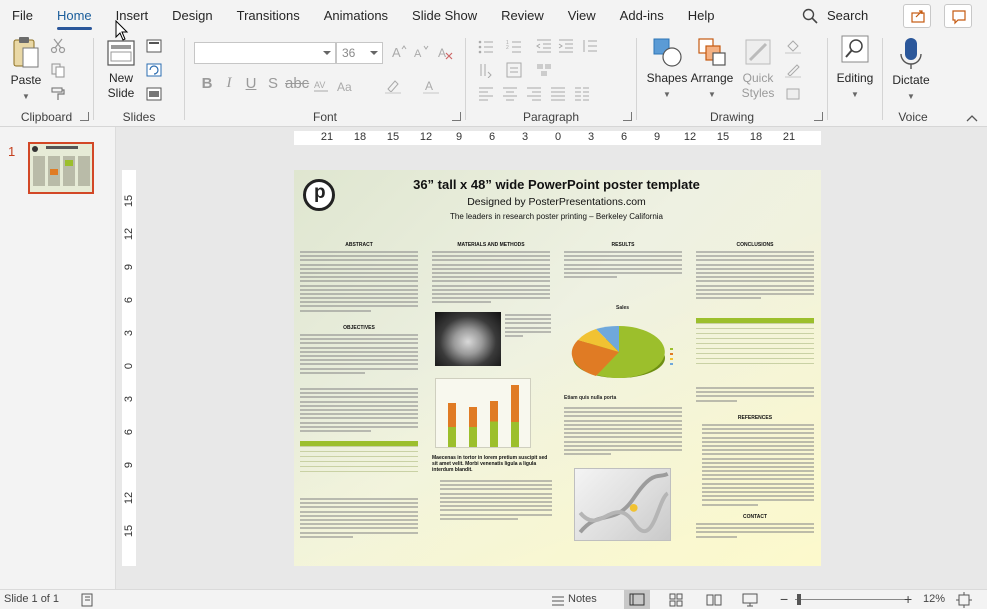 Image resolution: width=987 pixels, height=609 pixels. What do you see at coordinates (121, 69) in the screenshot?
I see `new-slide-button: New Slide` at bounding box center [121, 69].